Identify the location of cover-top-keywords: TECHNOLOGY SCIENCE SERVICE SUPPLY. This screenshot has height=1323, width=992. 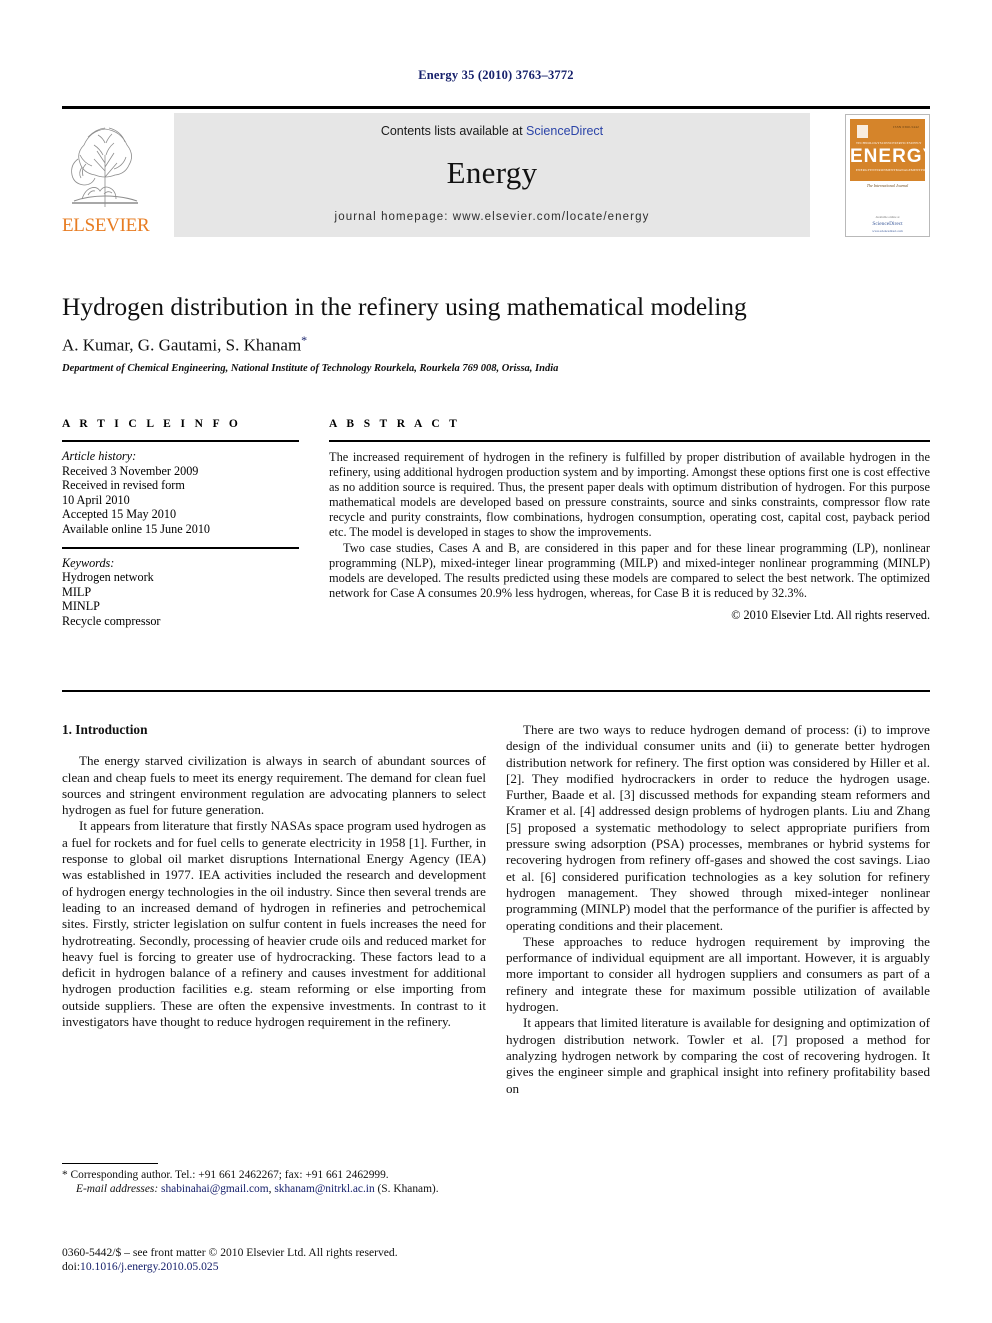
(889, 143).